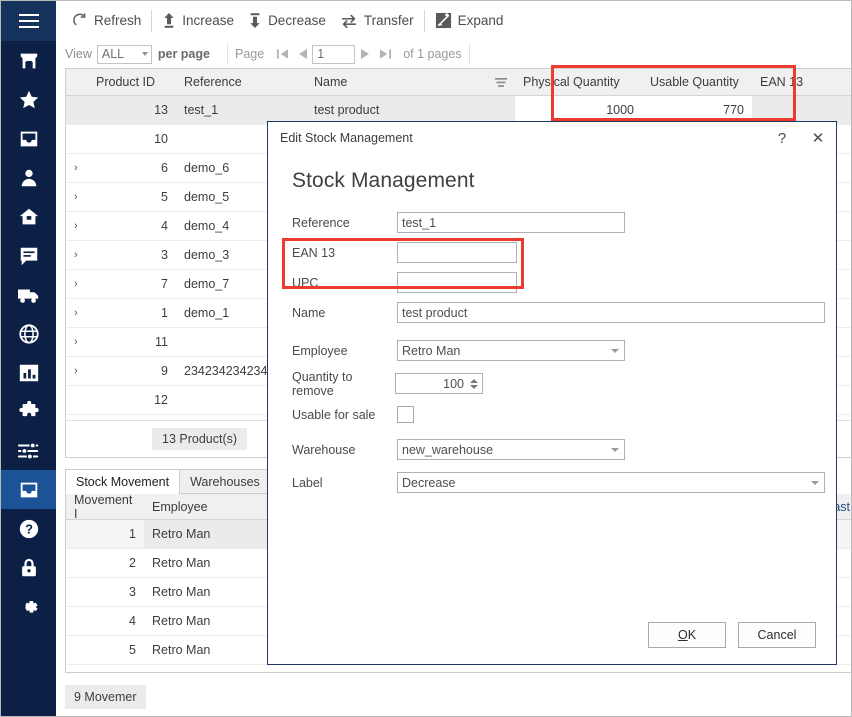 This screenshot has width=852, height=717. Describe the element at coordinates (77, 110) in the screenshot. I see `expand-row-toggle` at that location.